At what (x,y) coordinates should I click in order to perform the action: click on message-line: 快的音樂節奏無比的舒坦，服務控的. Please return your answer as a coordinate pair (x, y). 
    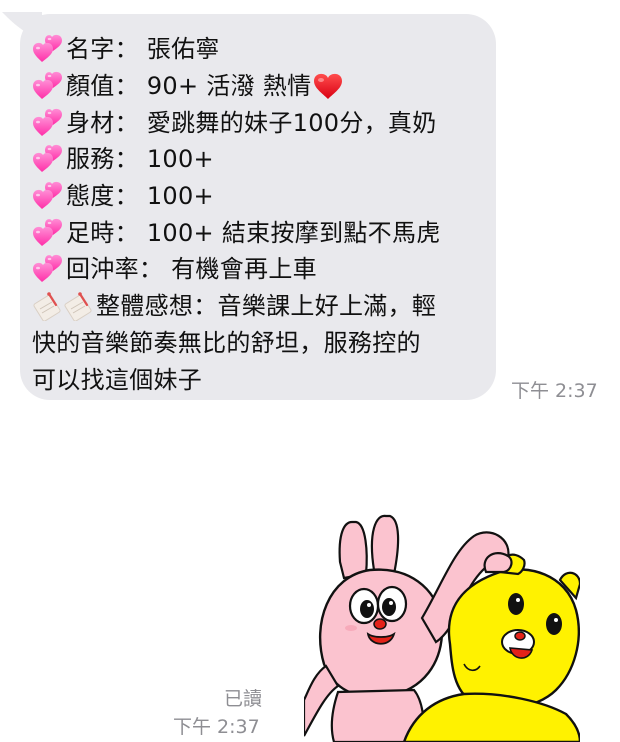
    Looking at the image, I should click on (259, 343).